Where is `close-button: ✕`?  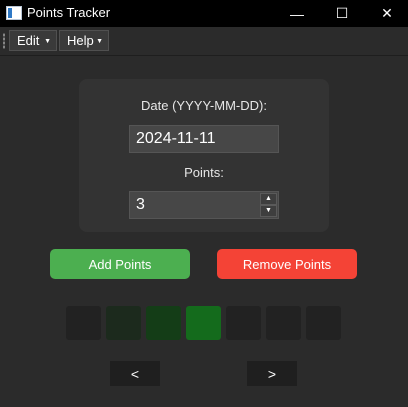
close-button: ✕ is located at coordinates (386, 13).